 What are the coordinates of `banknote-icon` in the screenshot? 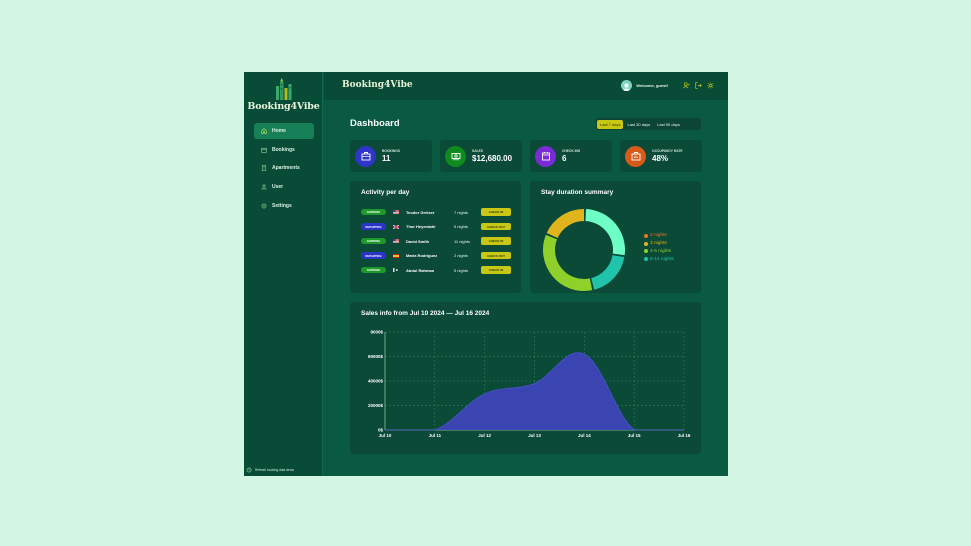 It's located at (455, 157).